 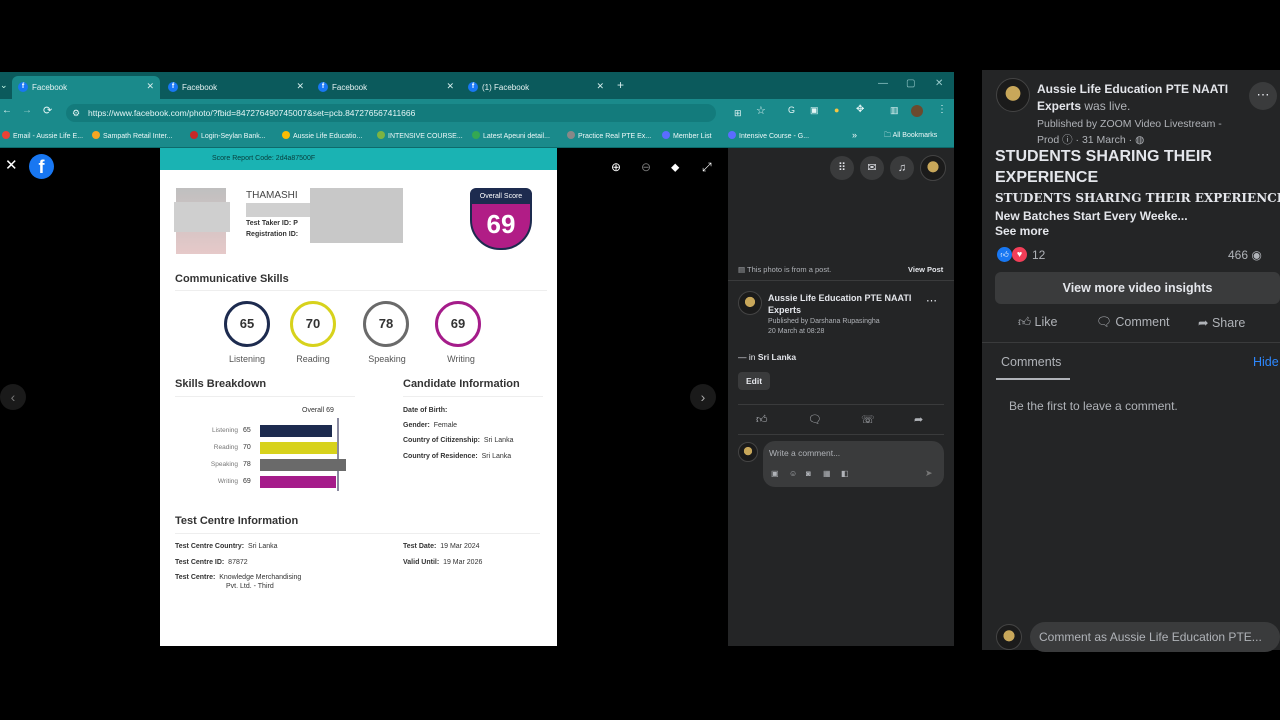 I want to click on close-icon: ✕, so click(x=11, y=165).